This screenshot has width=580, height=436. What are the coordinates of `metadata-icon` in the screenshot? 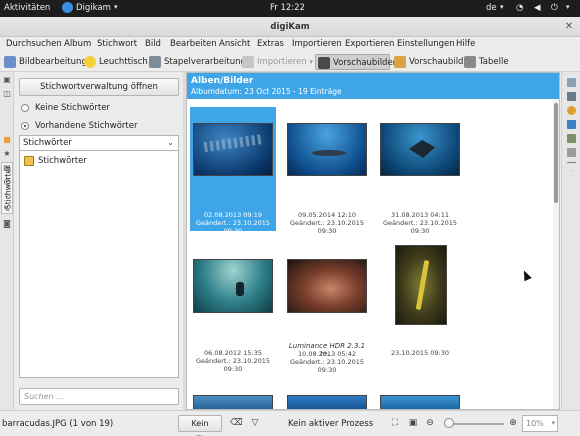 It's located at (571, 96).